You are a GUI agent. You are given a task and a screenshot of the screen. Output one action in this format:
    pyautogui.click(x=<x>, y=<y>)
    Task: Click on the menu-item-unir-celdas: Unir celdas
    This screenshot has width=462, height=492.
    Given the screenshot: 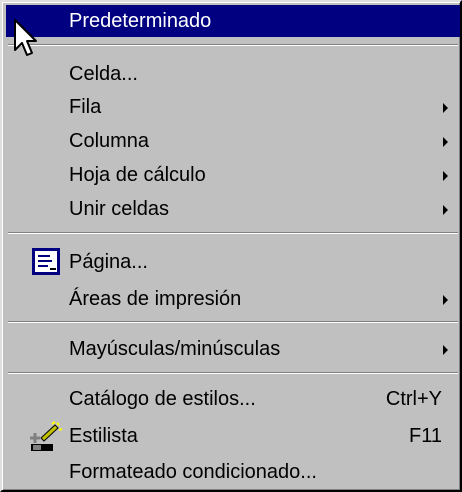 What is the action you would take?
    pyautogui.click(x=233, y=209)
    